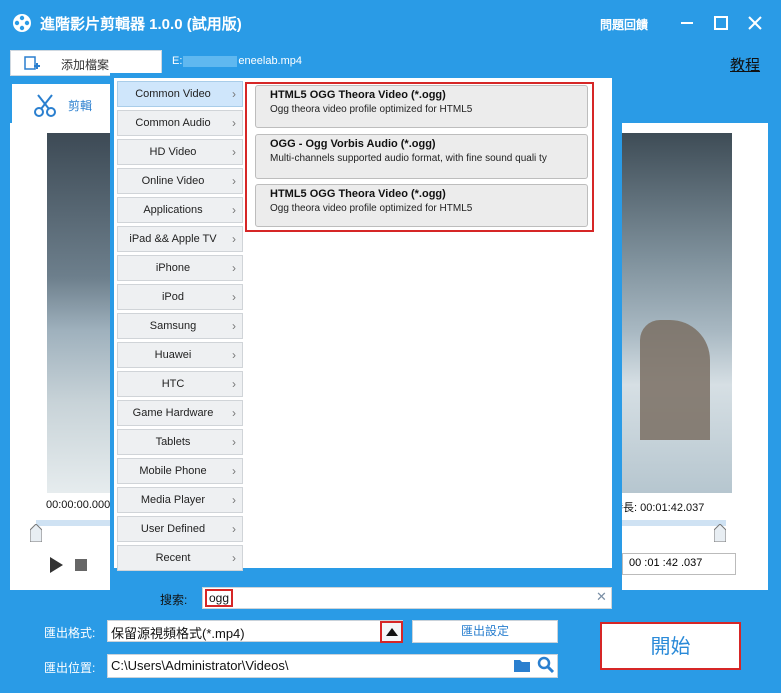 The image size is (781, 693). What do you see at coordinates (178, 633) in the screenshot?
I see `export-format-value: 保留源視頻格式(*.mp4)` at bounding box center [178, 633].